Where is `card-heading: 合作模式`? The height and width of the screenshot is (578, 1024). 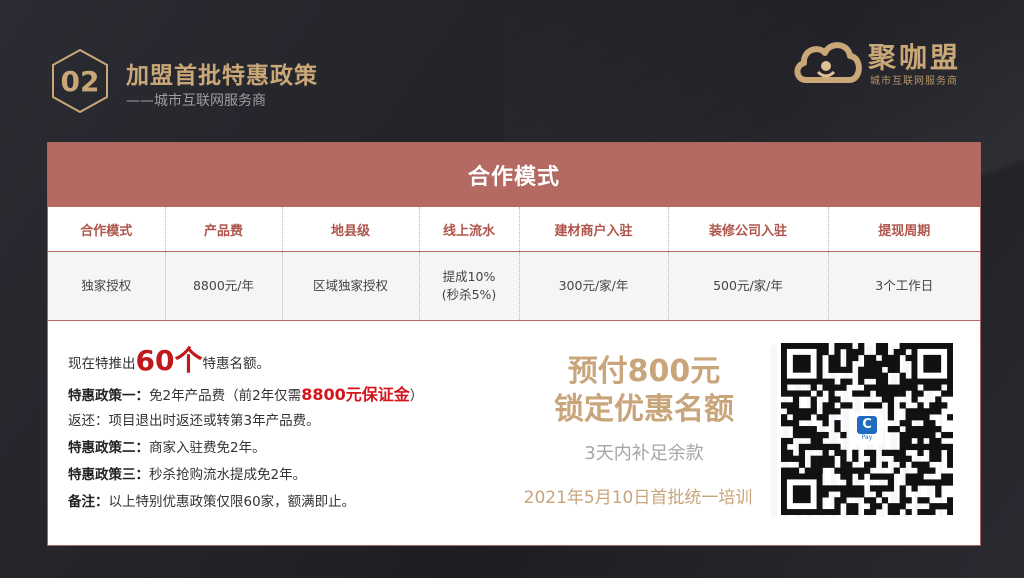
card-heading: 合作模式 is located at coordinates (514, 175).